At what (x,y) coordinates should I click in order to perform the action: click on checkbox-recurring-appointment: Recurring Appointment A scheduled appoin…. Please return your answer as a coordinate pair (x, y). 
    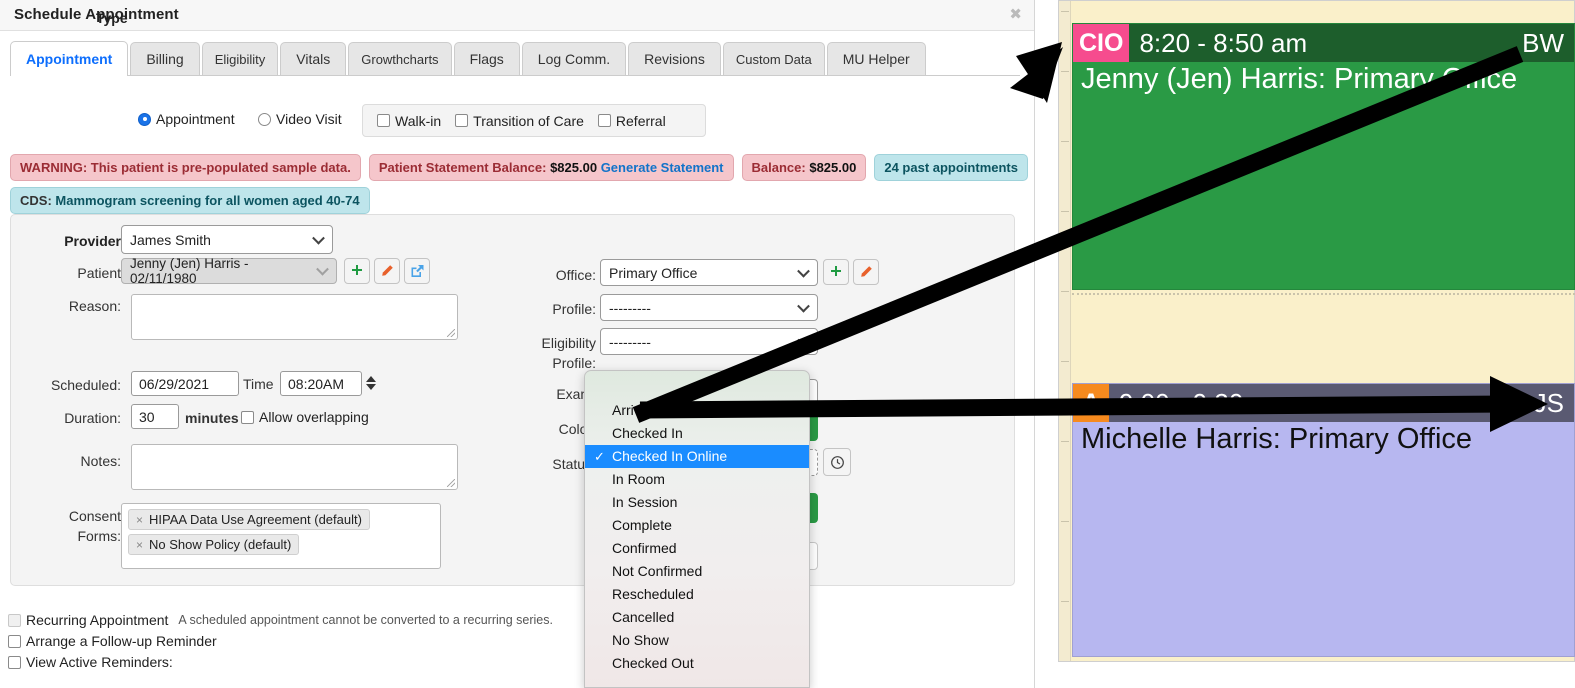
    Looking at the image, I should click on (280, 620).